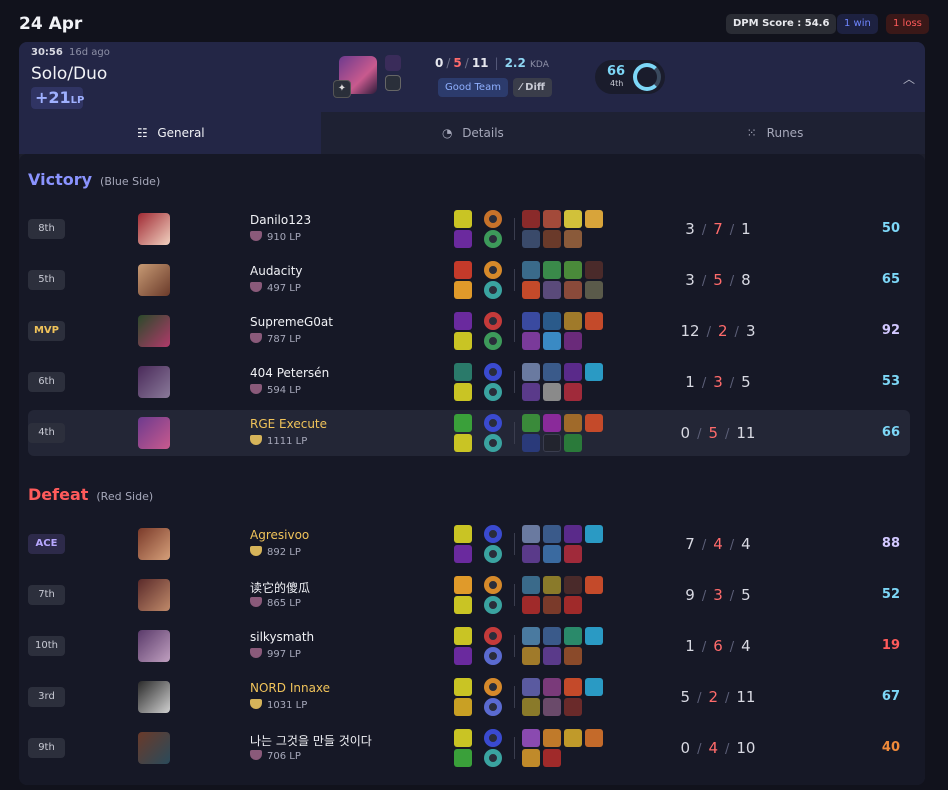 The height and width of the screenshot is (790, 948). What do you see at coordinates (469, 382) in the screenshot?
I see `player-row: 6th 404 Petersén 594 LP 1 / 3 / 5 53` at bounding box center [469, 382].